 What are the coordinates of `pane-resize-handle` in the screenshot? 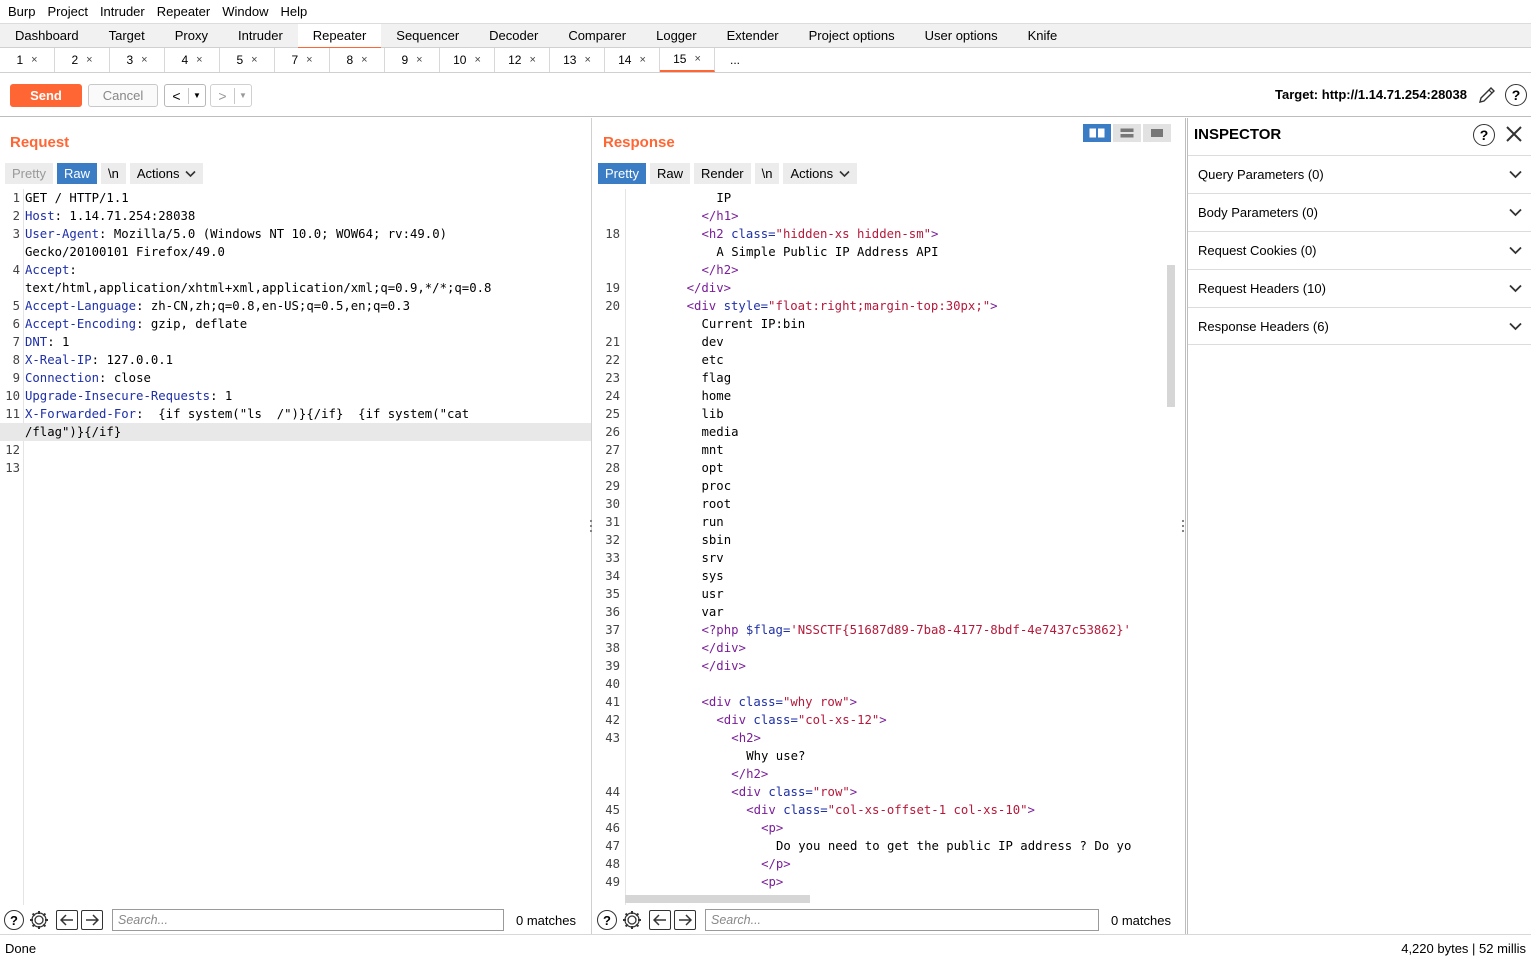 It's located at (1183, 526).